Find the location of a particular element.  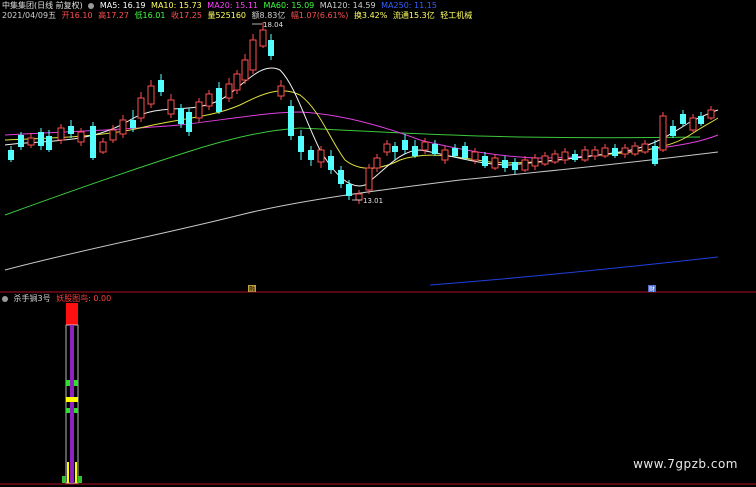

indicator-bars is located at coordinates (72, 393).